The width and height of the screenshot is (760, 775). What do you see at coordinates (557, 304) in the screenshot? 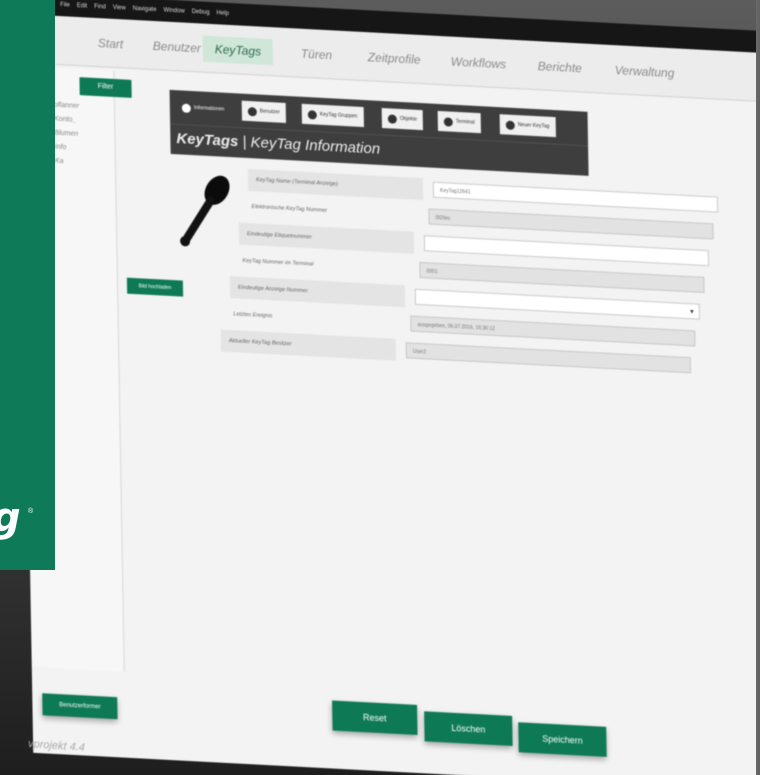
I see `display-number-select: ▼` at bounding box center [557, 304].